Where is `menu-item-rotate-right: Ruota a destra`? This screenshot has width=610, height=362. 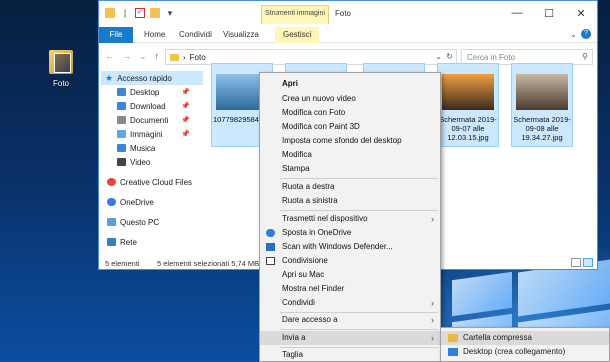
menu-item-rotate-right: Ruota a destra is located at coordinates (350, 187).